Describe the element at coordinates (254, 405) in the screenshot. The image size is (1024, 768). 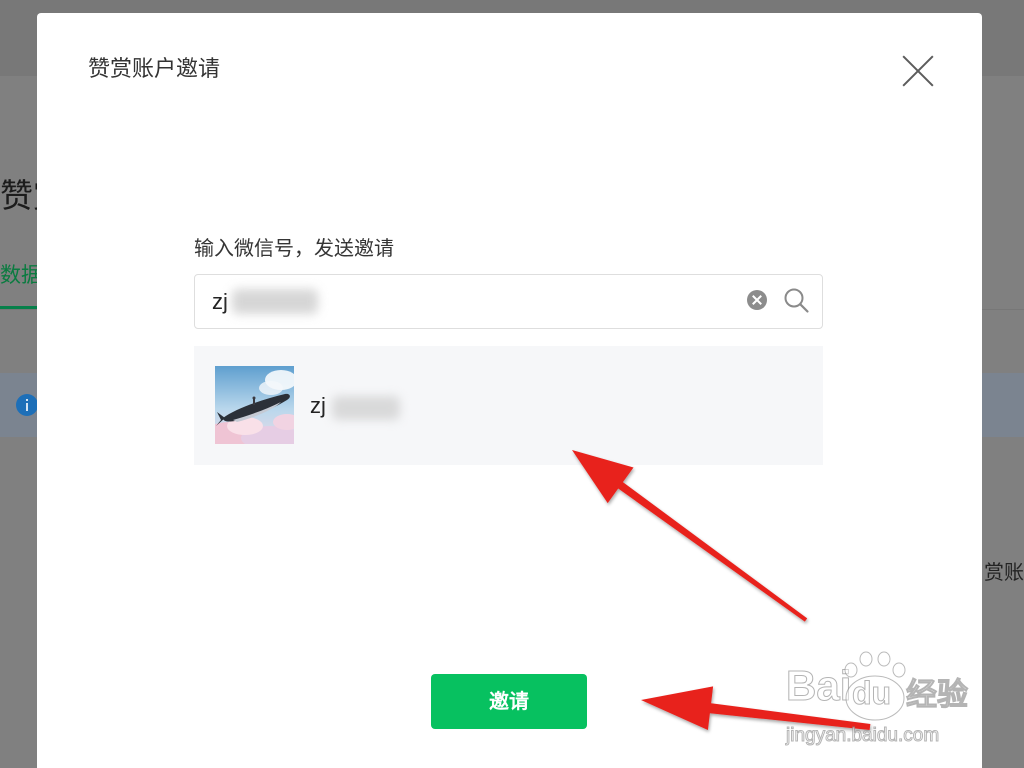
I see `avatar` at that location.